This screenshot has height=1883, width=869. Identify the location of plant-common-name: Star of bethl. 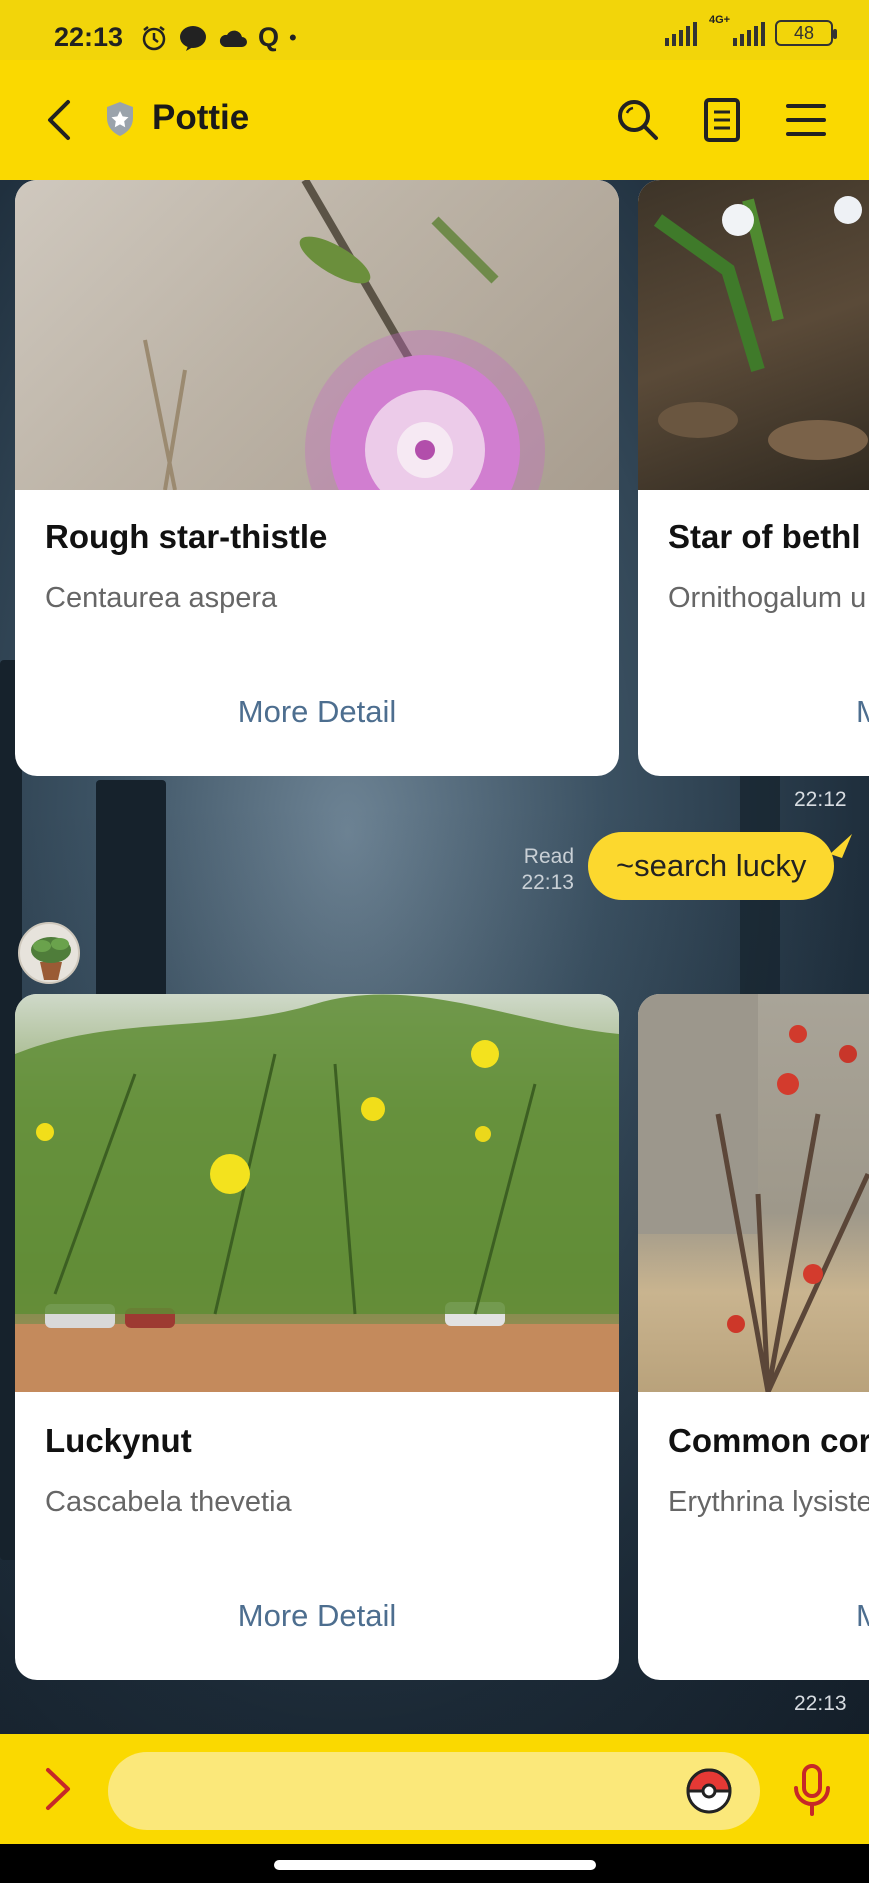
(764, 536).